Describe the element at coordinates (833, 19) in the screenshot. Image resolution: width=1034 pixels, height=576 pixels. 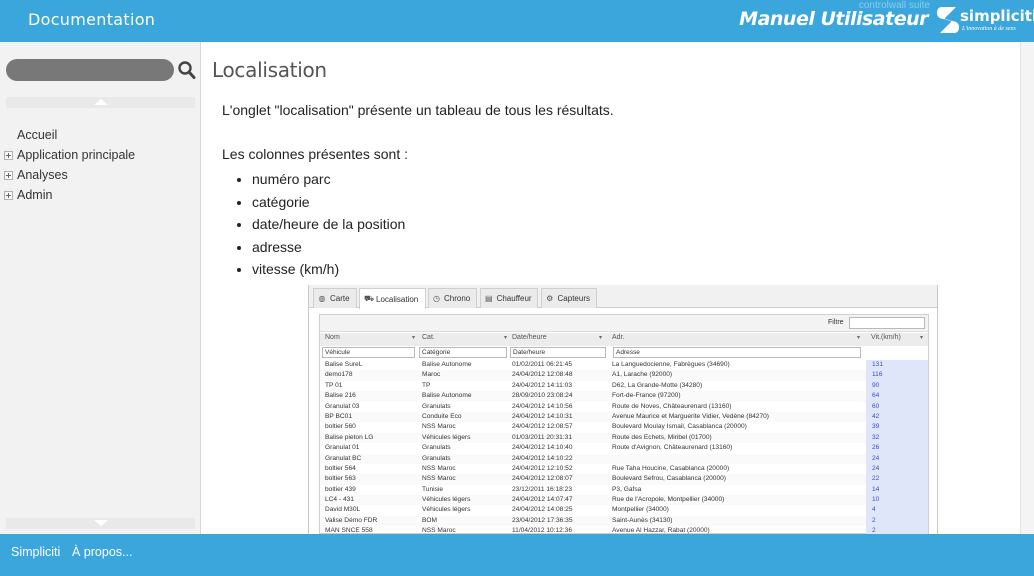
I see `manual-title: Manuel Utilisateur` at that location.